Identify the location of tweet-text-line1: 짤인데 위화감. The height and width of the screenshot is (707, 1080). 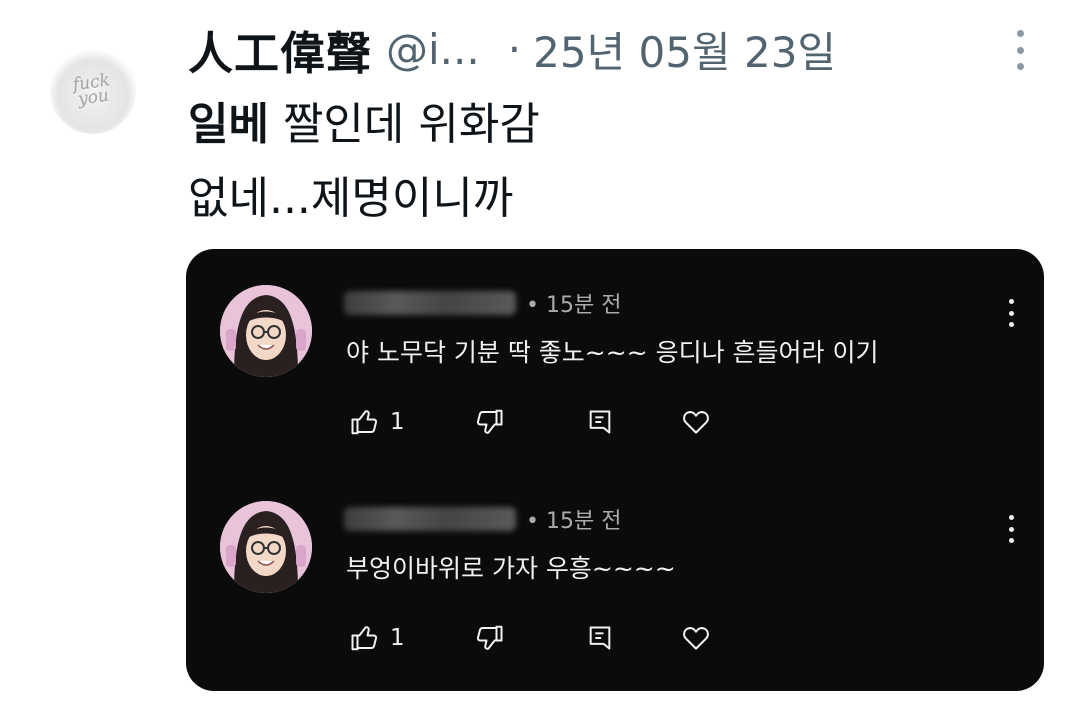
(404, 124).